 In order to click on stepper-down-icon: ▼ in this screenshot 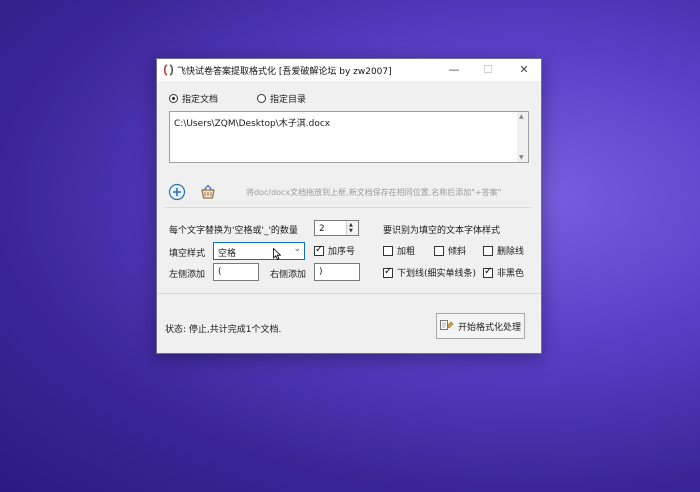, I will do `click(351, 231)`.